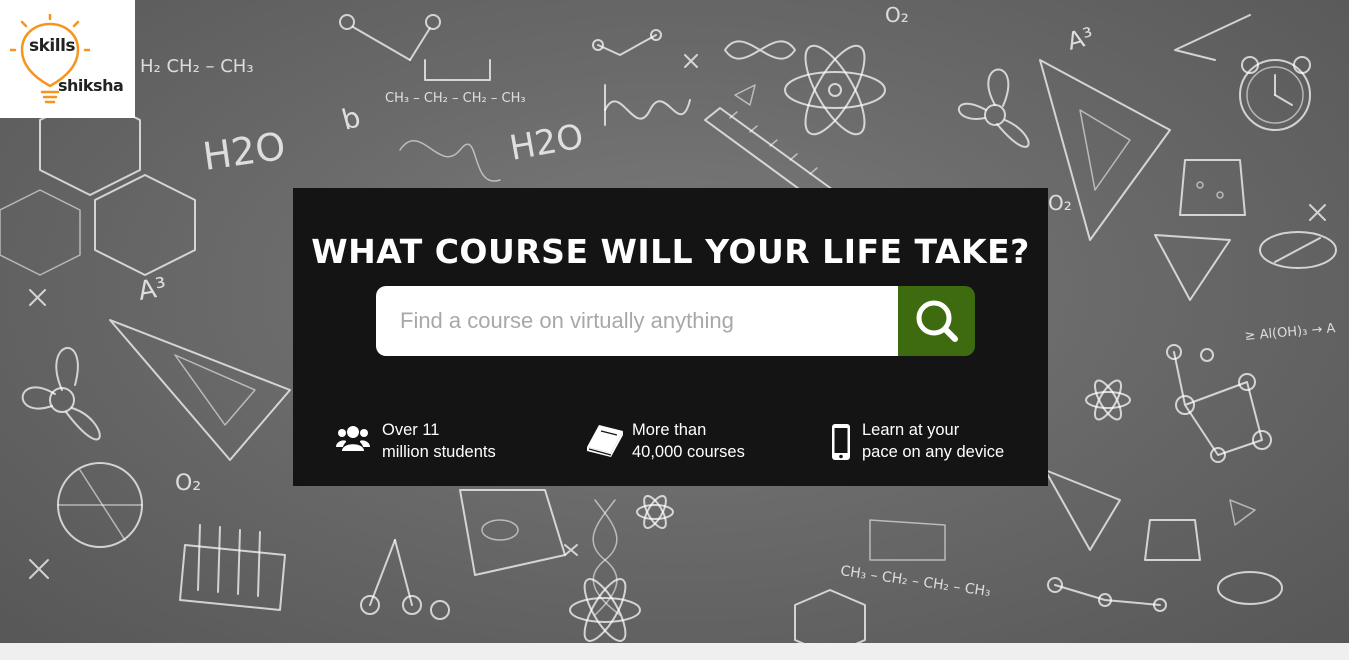  What do you see at coordinates (670, 251) in the screenshot?
I see `hero-headline: What course will your life take?` at bounding box center [670, 251].